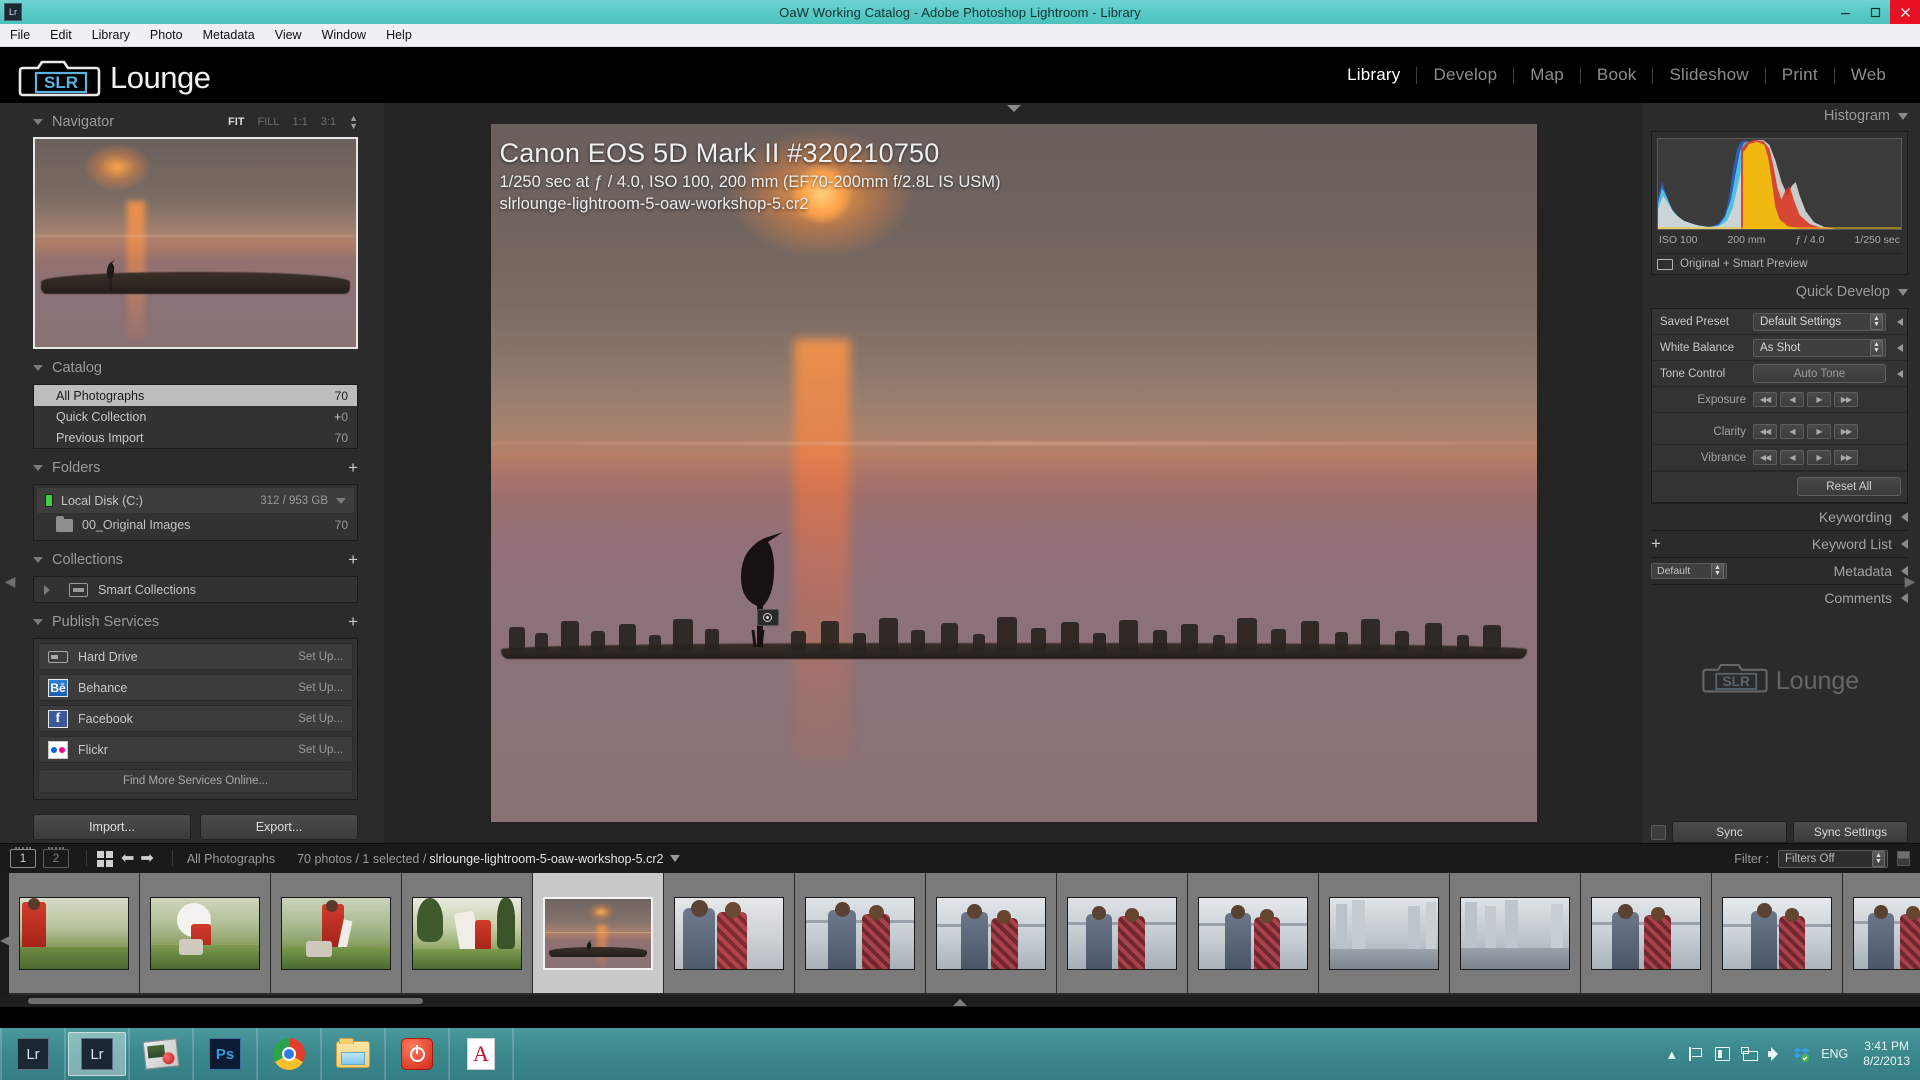 The width and height of the screenshot is (1920, 1080). What do you see at coordinates (1547, 75) in the screenshot?
I see `module-map: Map` at bounding box center [1547, 75].